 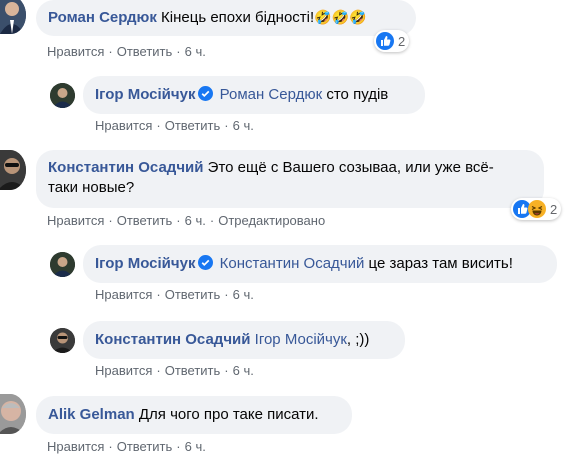 I want to click on comment-text-line1: Это ещё с Вашего созываа, или уже всё-, so click(x=350, y=167).